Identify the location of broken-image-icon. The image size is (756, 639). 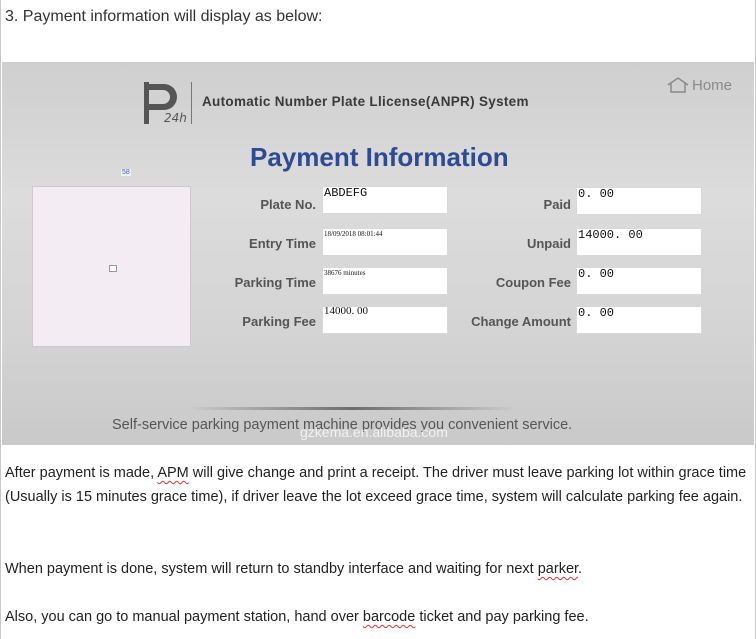
(113, 268).